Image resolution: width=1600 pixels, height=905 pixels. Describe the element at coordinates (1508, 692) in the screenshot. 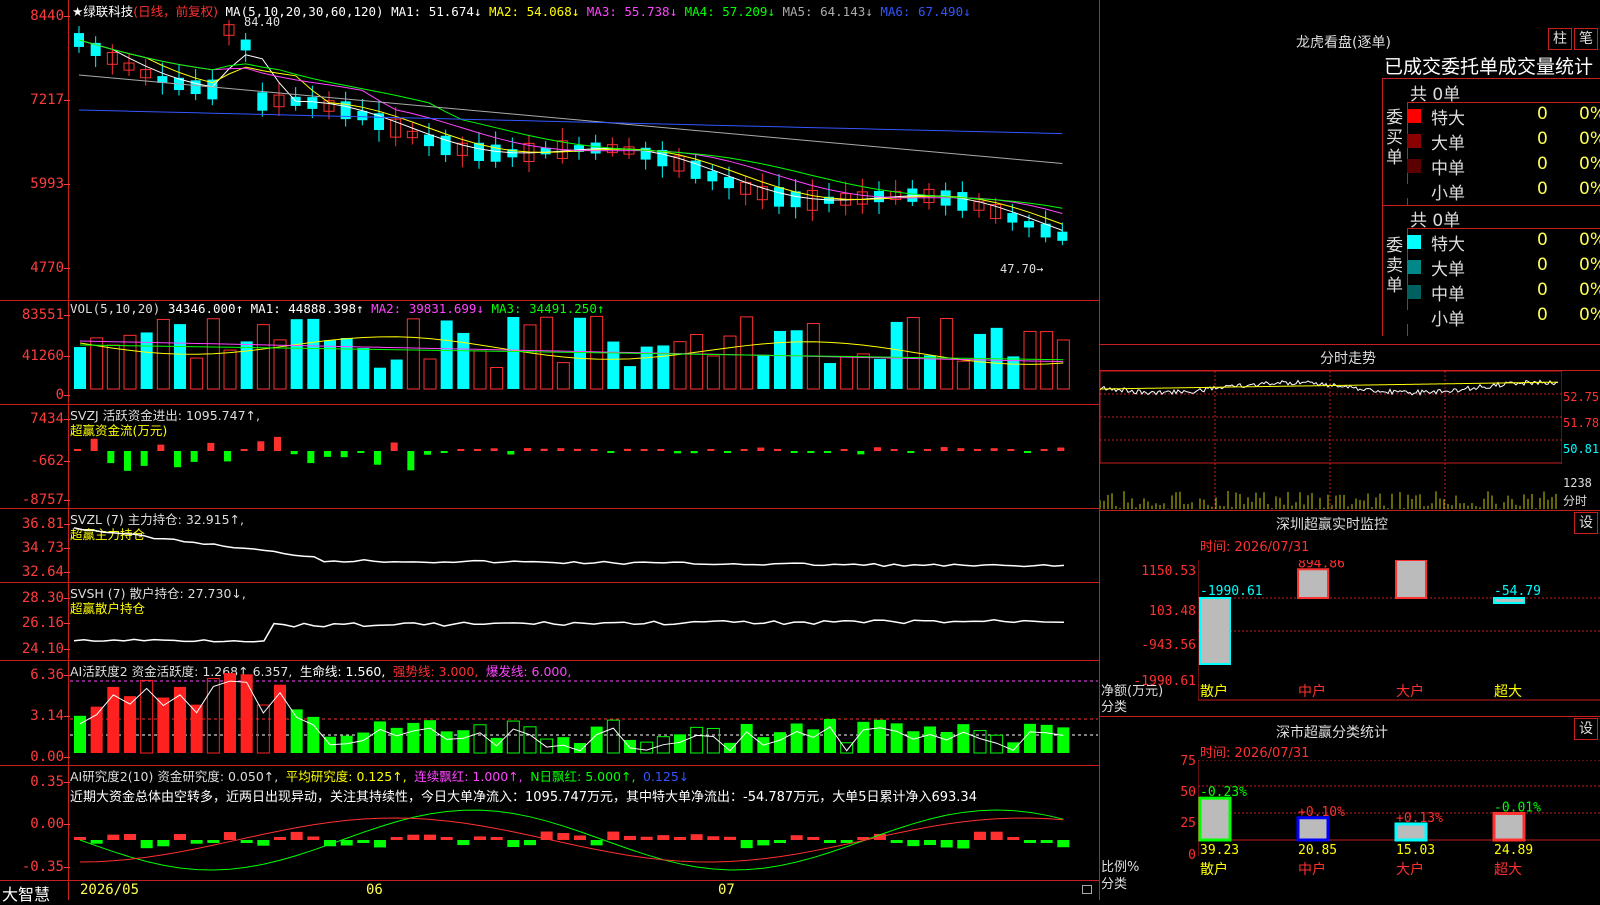

I see `monitor-category: 超大` at that location.